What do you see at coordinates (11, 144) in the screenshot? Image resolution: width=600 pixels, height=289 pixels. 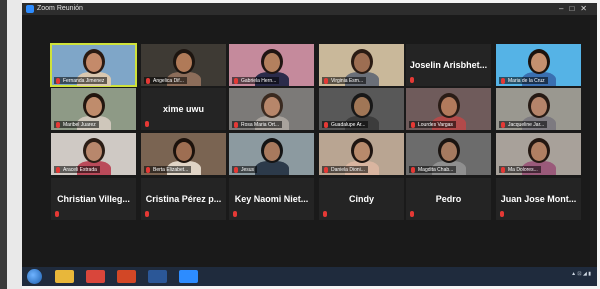 I see `left-window-edge` at bounding box center [11, 144].